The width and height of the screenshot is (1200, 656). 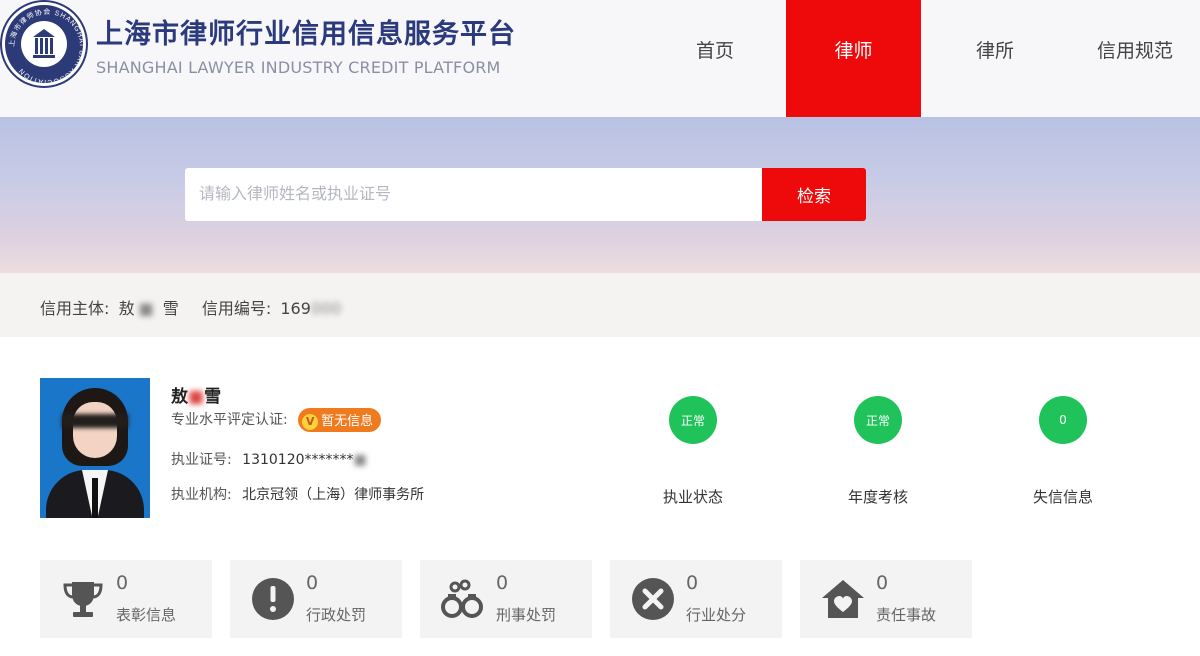 I want to click on house-heart-icon, so click(x=843, y=599).